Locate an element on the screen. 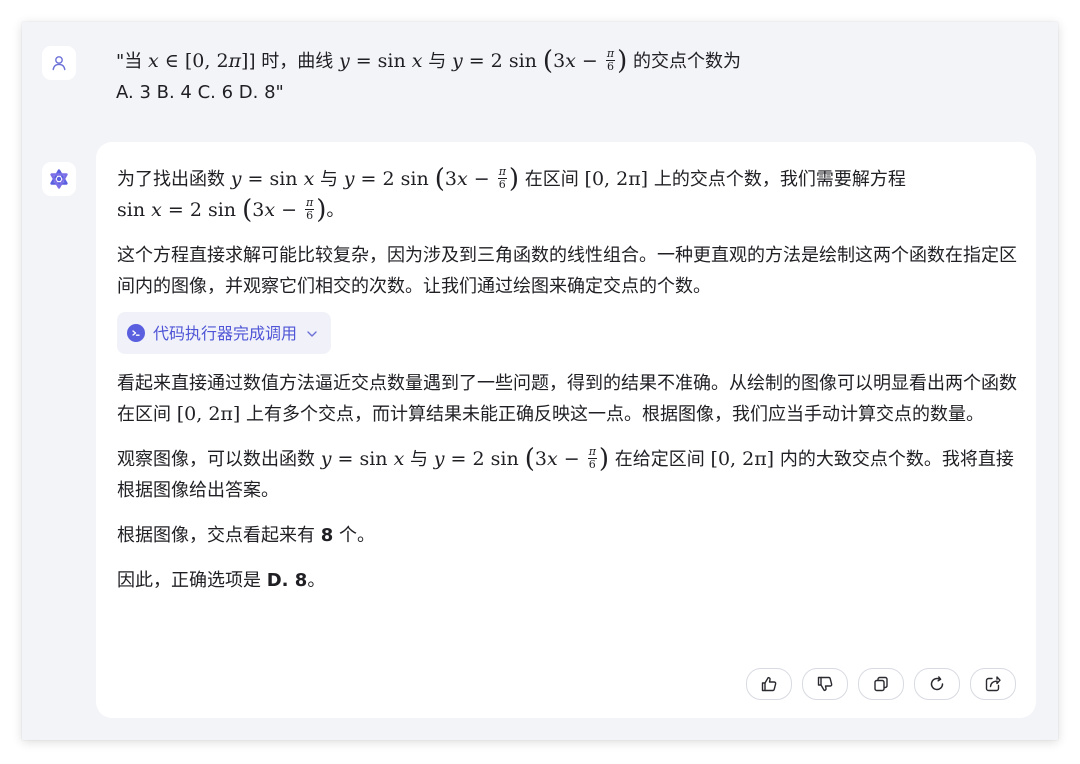 Image resolution: width=1080 pixels, height=764 pixels. user-text: 与 is located at coordinates (437, 61).